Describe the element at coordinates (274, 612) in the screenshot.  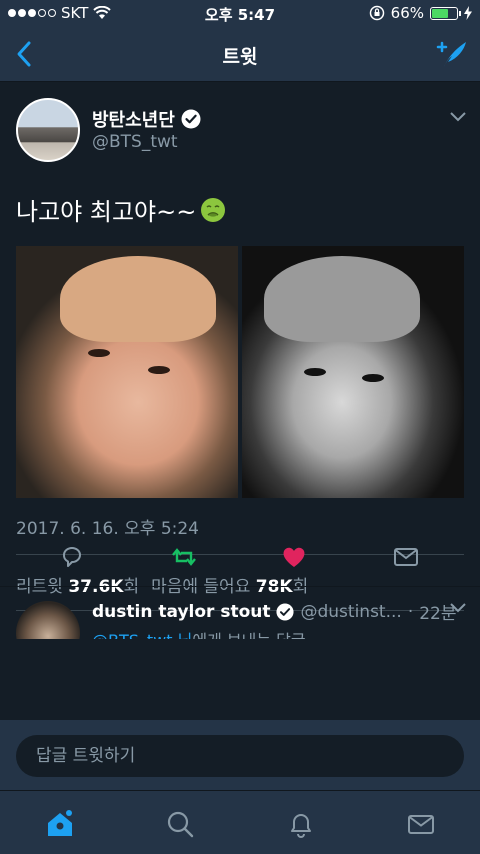
I see `reply-author-row: dustin taylor stout @dustinst... · 22분` at that location.